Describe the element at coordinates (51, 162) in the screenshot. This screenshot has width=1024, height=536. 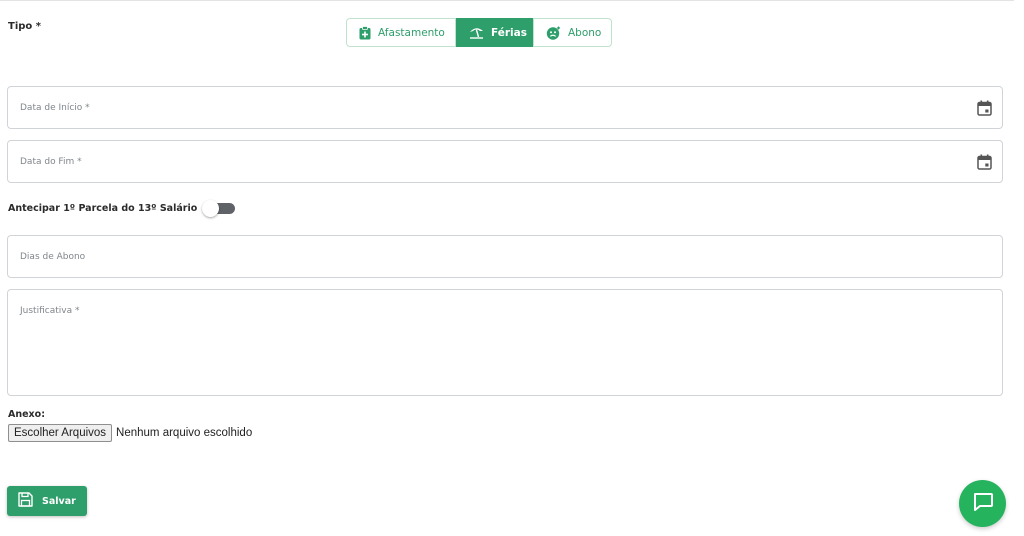
I see `data-fim-placeholder: Data do Fim *` at that location.